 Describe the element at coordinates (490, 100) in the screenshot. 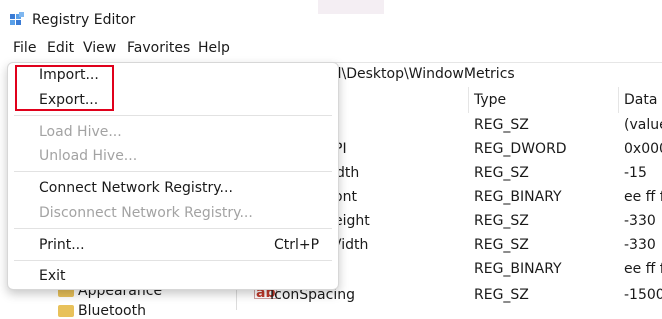

I see `column-header-type: Type` at that location.